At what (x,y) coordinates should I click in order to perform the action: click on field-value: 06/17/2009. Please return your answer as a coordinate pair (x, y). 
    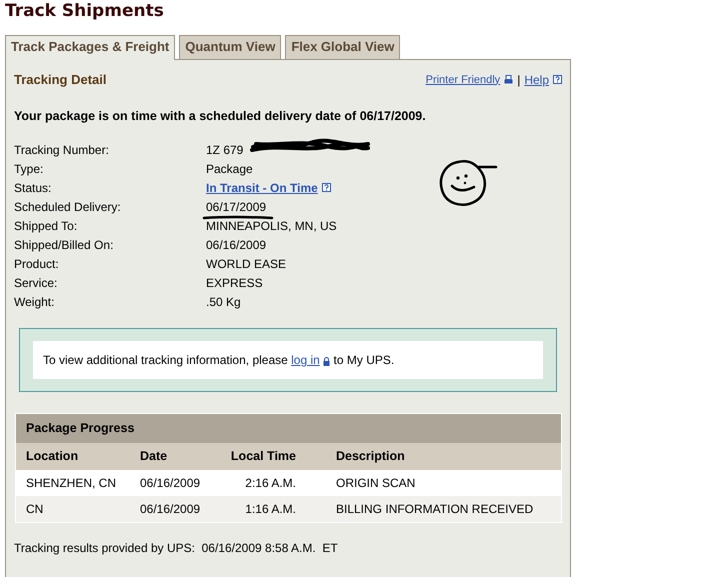
    Looking at the image, I should click on (236, 207).